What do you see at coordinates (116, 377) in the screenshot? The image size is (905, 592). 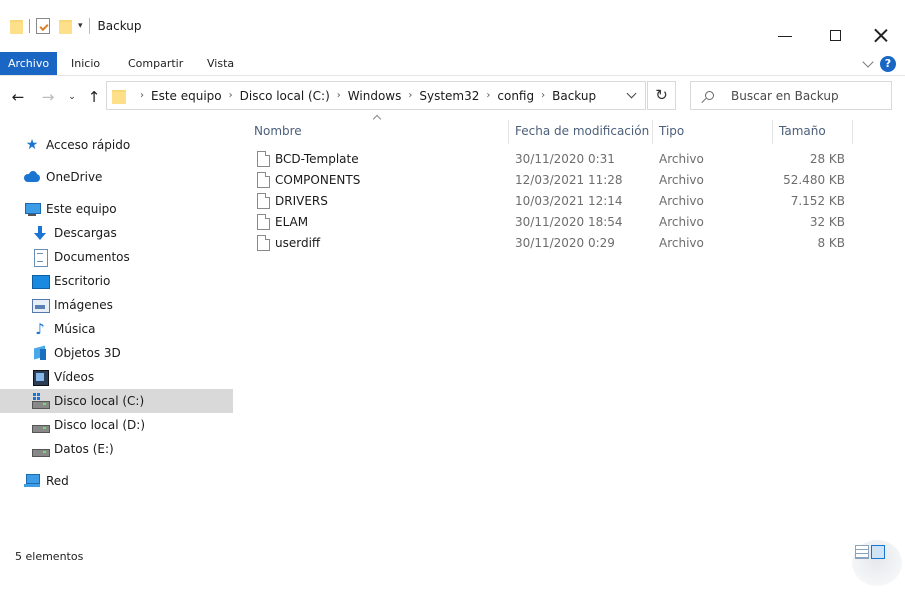 I see `sidebar-item-videos: Vídeos` at bounding box center [116, 377].